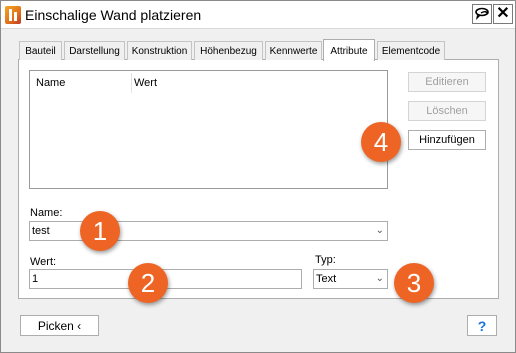  Describe the element at coordinates (411, 50) in the screenshot. I see `tab-elementcode: Elementcode` at that location.